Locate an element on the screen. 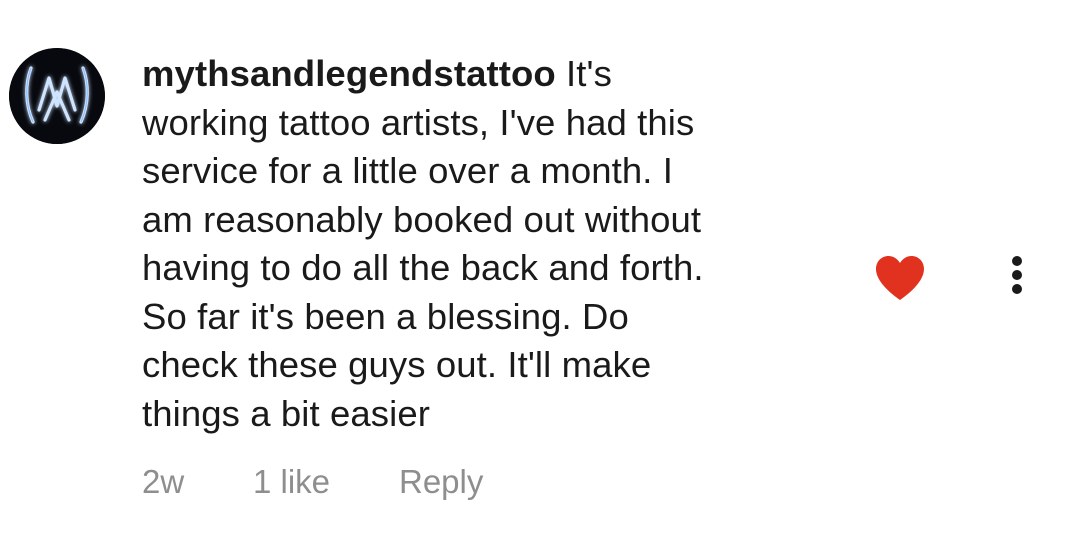  comment-line: things a bit easier is located at coordinates (286, 413).